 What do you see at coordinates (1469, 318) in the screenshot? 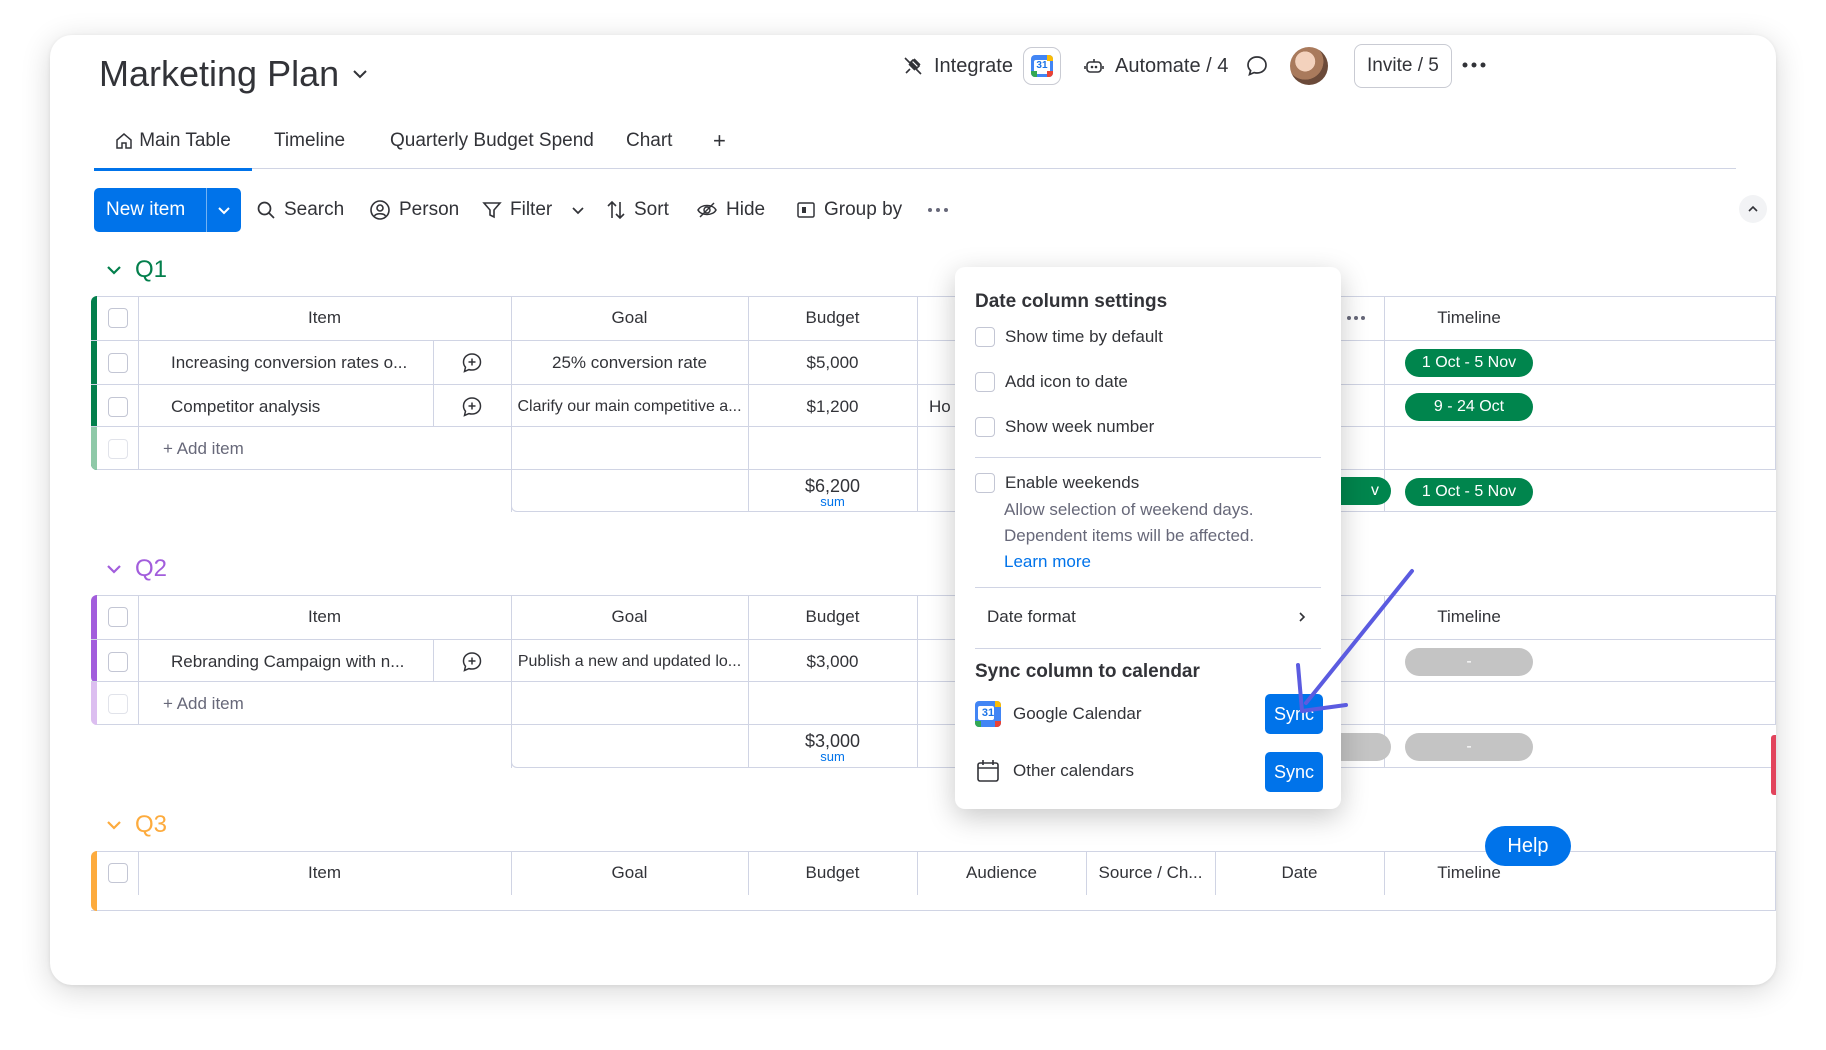
I see `column-header-timeline: Timeline` at bounding box center [1469, 318].